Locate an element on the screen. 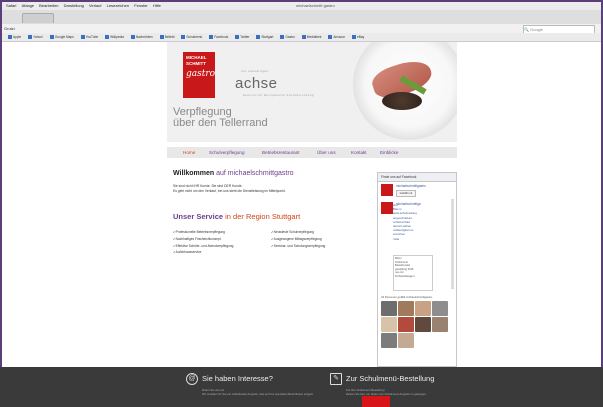 Image resolution: width=603 pixels, height=407 pixels. browser-tab is located at coordinates (38, 18).